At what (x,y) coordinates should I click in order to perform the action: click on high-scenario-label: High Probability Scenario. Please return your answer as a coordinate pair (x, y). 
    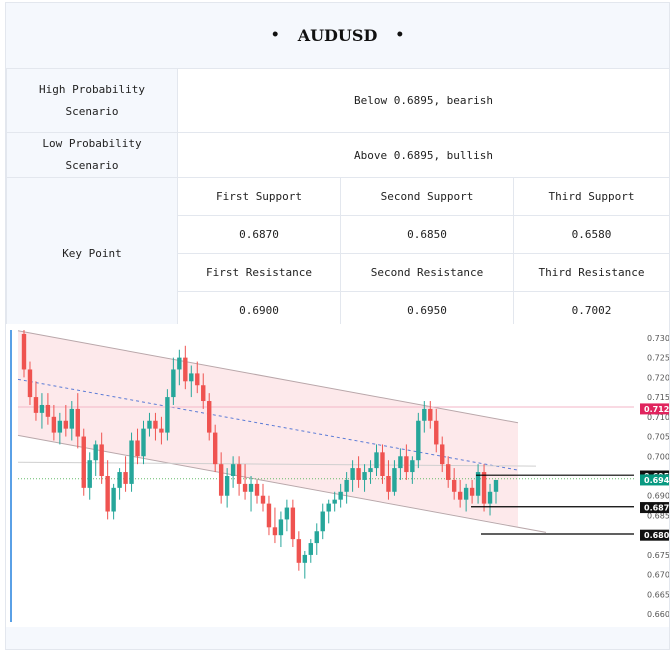
    Looking at the image, I should click on (92, 100).